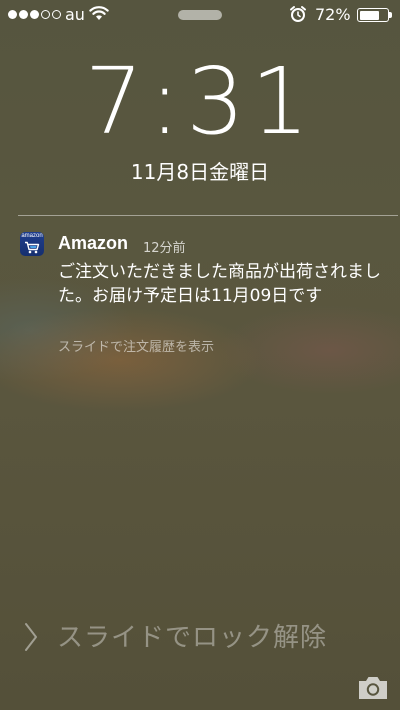 The image size is (400, 710). Describe the element at coordinates (373, 690) in the screenshot. I see `camera-icon` at that location.